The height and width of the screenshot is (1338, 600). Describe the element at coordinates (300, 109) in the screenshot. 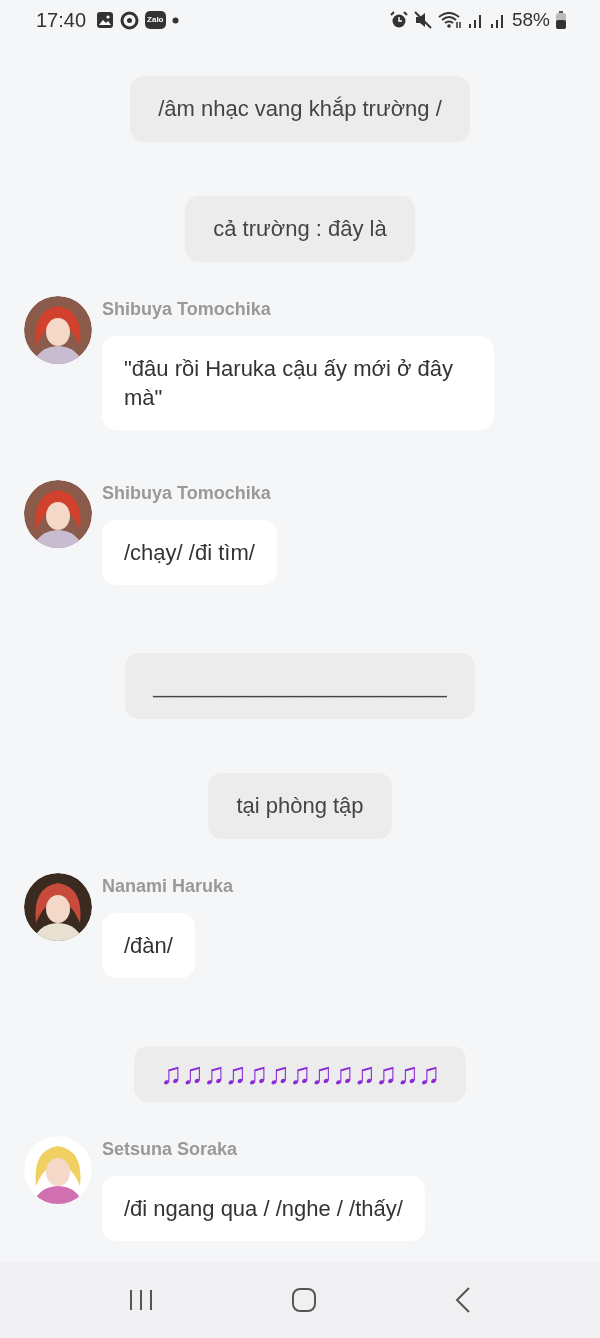

I see `narration-bubble: /âm nhạc vang khắp trường /` at that location.